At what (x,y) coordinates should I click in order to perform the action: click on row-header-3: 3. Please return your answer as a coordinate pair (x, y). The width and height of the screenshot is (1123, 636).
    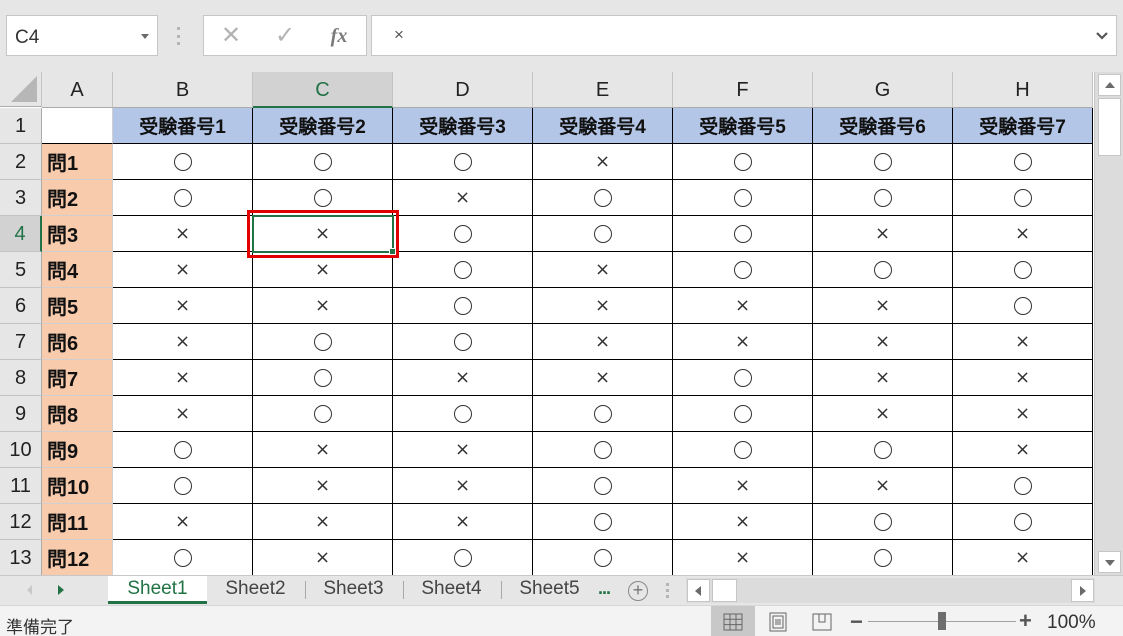
    Looking at the image, I should click on (21, 198).